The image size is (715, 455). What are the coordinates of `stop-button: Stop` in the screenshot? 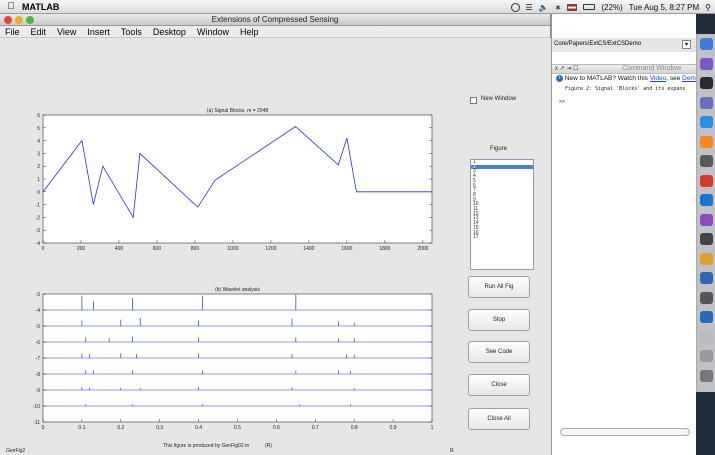 It's located at (499, 320).